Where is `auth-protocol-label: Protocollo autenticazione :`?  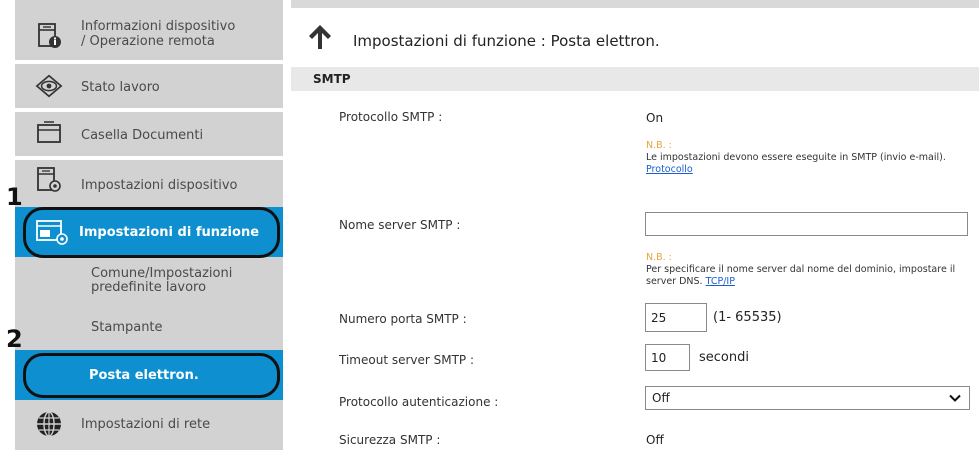 auth-protocol-label: Protocollo autenticazione : is located at coordinates (419, 402).